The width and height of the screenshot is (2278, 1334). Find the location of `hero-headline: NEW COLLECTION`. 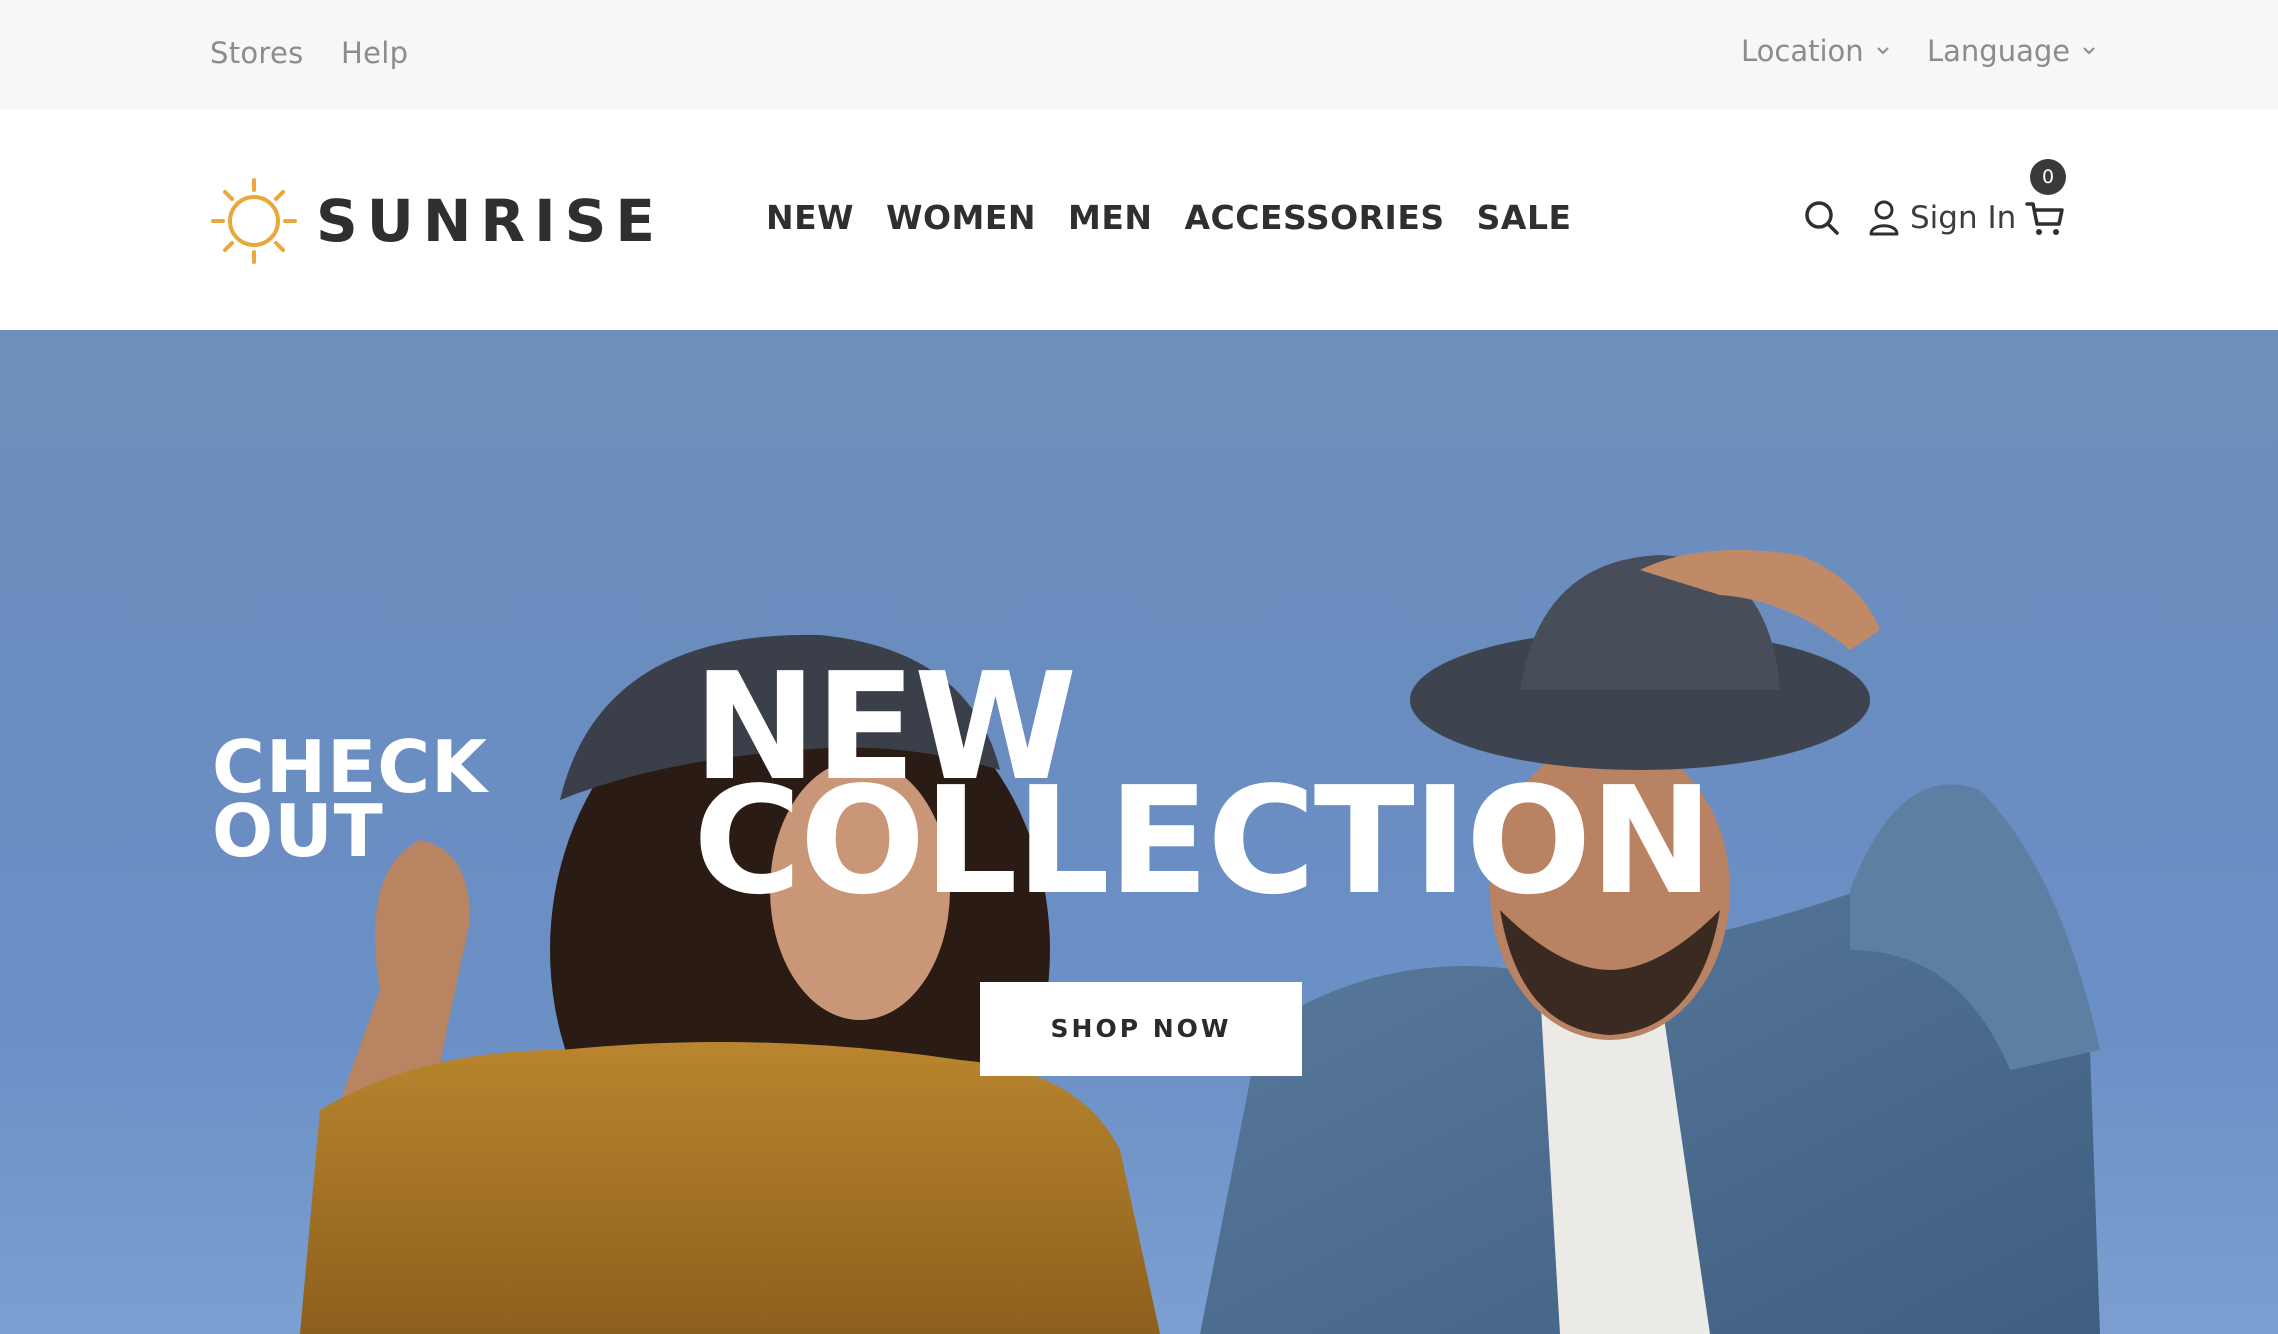

hero-headline: NEW COLLECTION is located at coordinates (1203, 790).